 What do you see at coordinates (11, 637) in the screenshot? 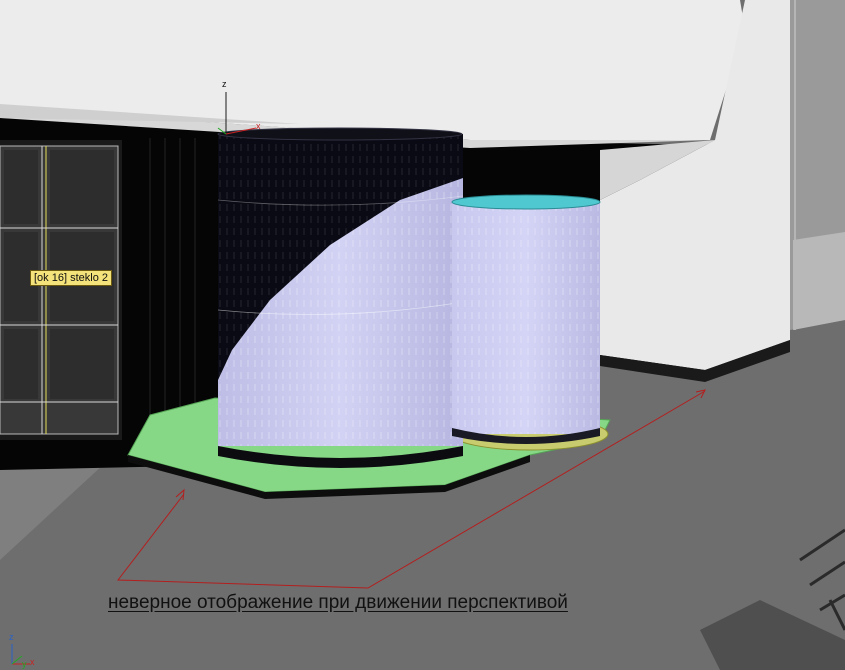
I see `corner-z-label: z` at bounding box center [11, 637].